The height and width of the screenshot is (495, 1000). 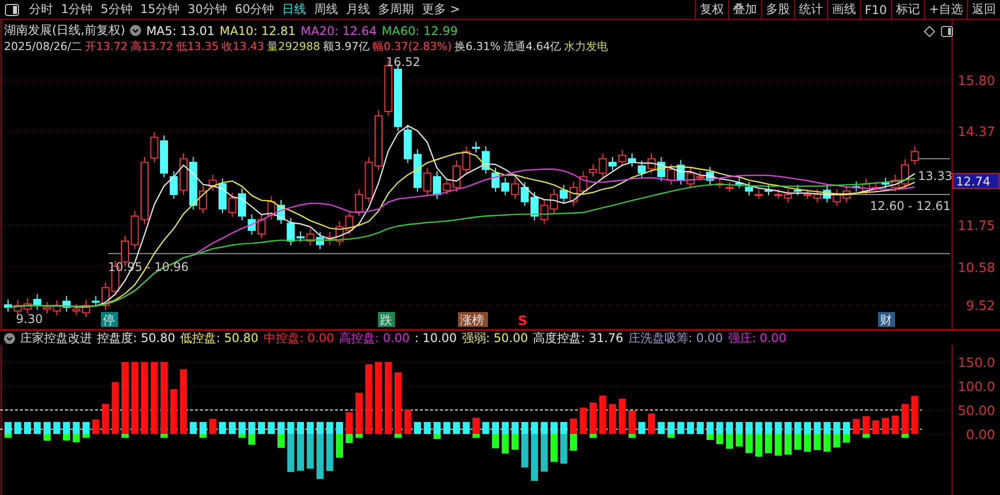 What do you see at coordinates (116, 9) in the screenshot?
I see `period-tab: 5分钟` at bounding box center [116, 9].